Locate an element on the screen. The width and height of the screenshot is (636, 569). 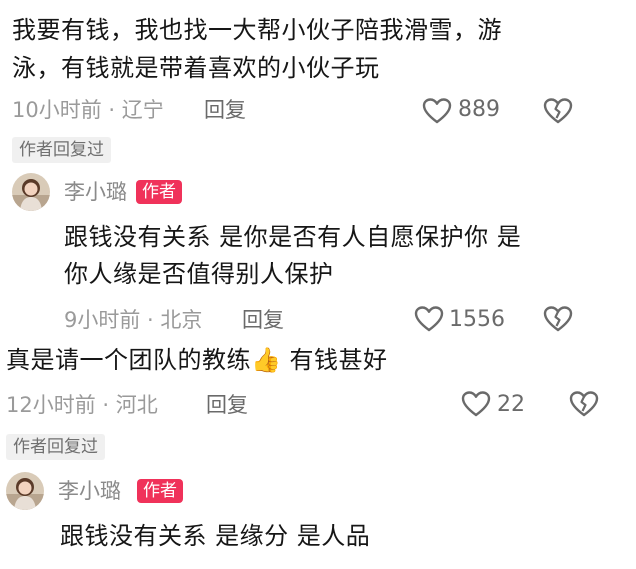
reply-text-line: 你人缘是否值得别人保护 is located at coordinates (199, 274).